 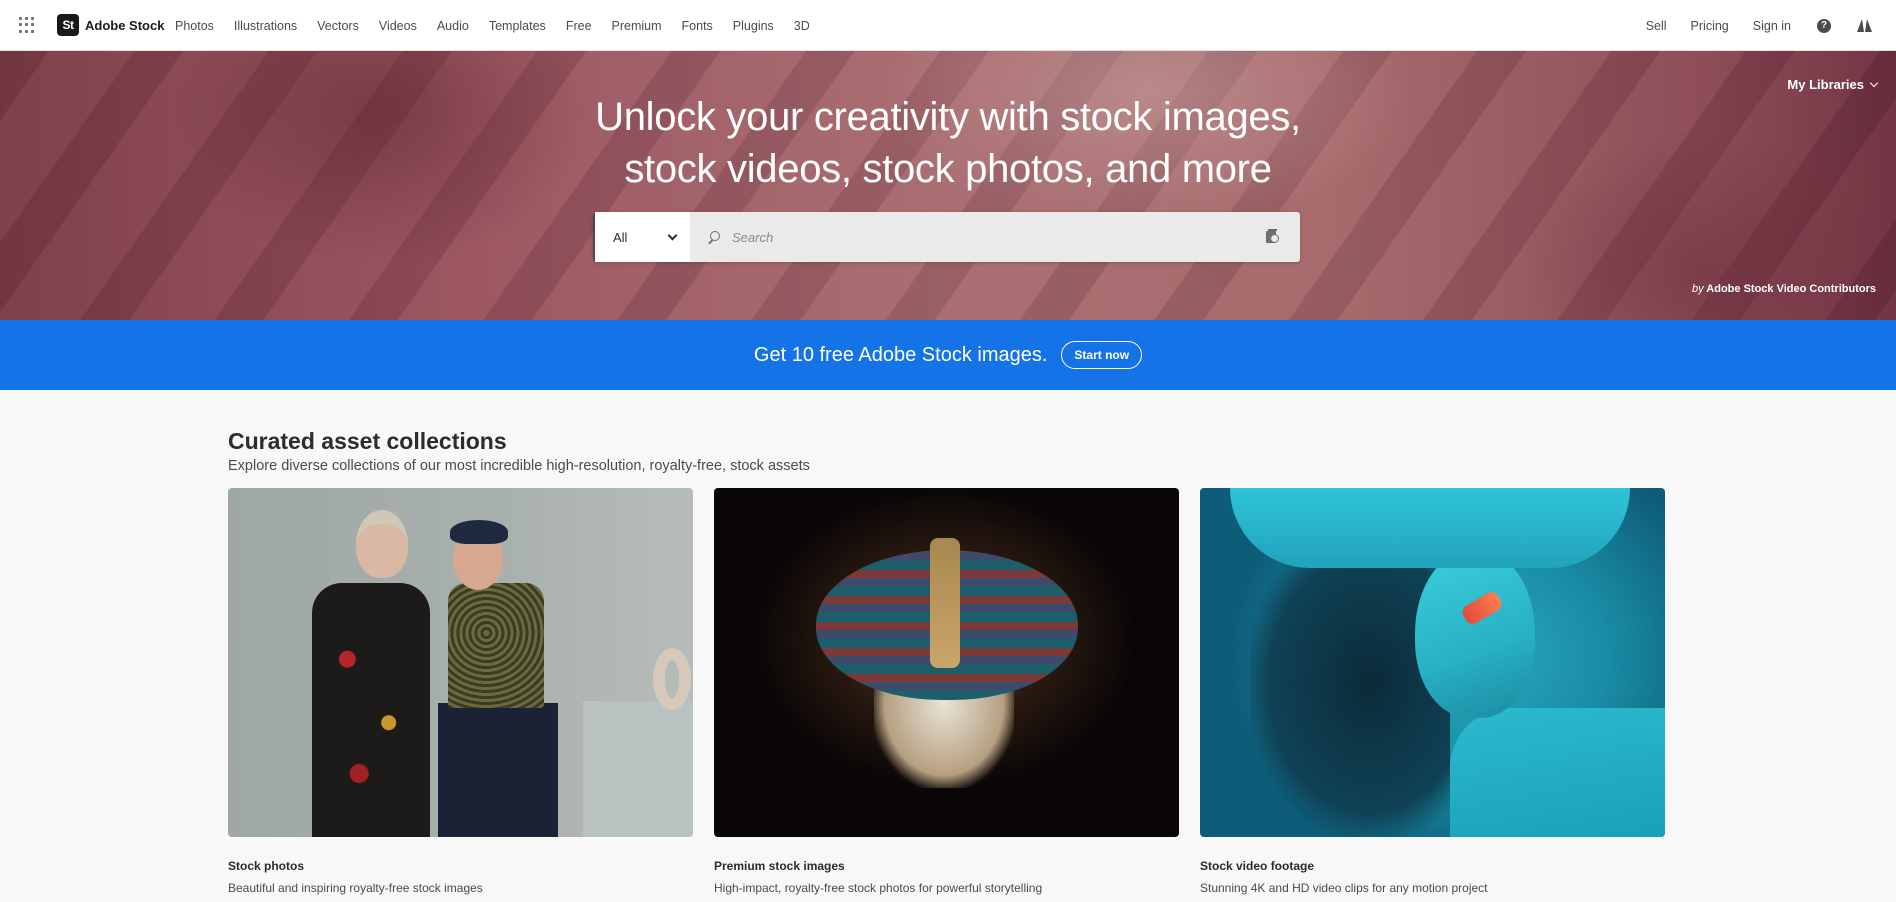 What do you see at coordinates (194, 26) in the screenshot?
I see `nav-photos: Photos` at bounding box center [194, 26].